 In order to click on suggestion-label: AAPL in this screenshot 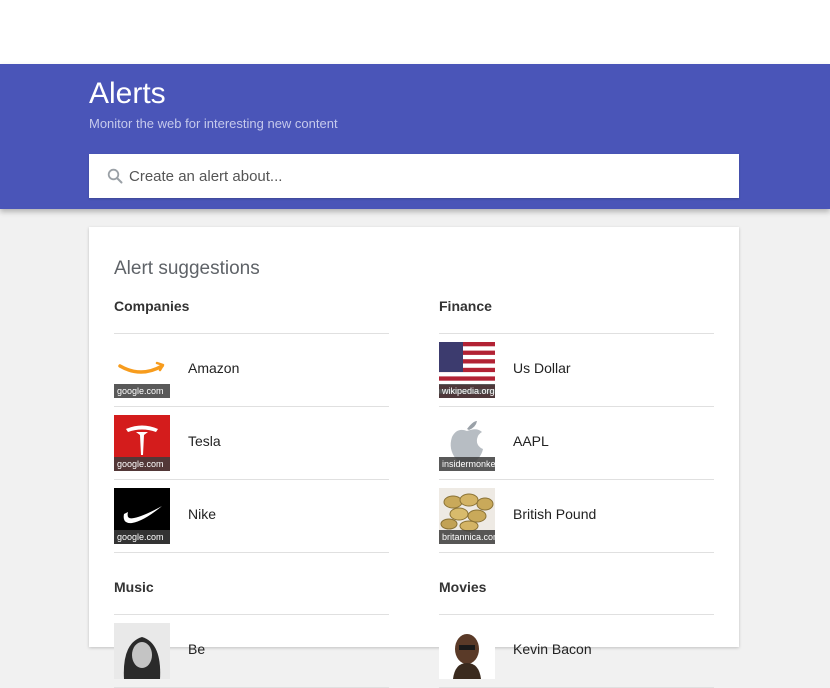, I will do `click(531, 441)`.